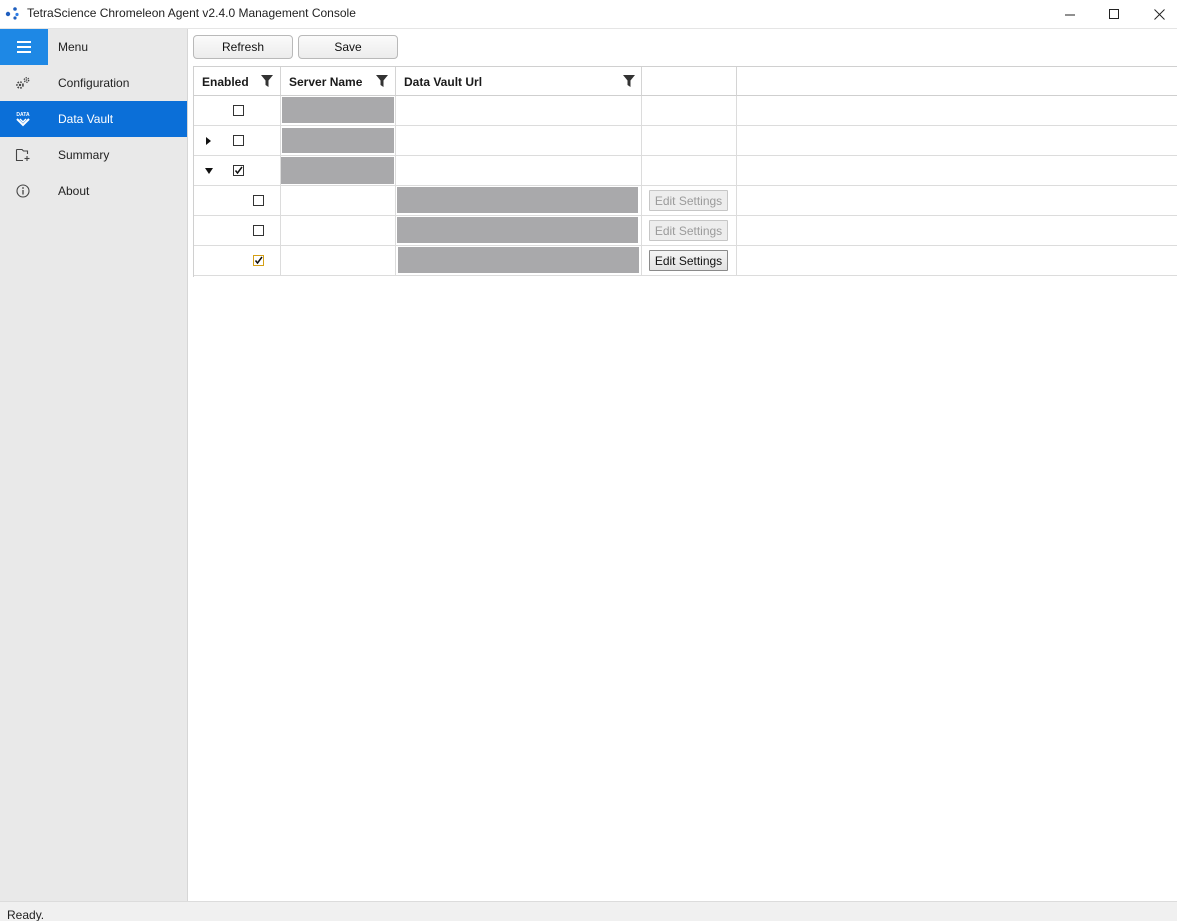  I want to click on svg-text: DATA, so click(23, 115).